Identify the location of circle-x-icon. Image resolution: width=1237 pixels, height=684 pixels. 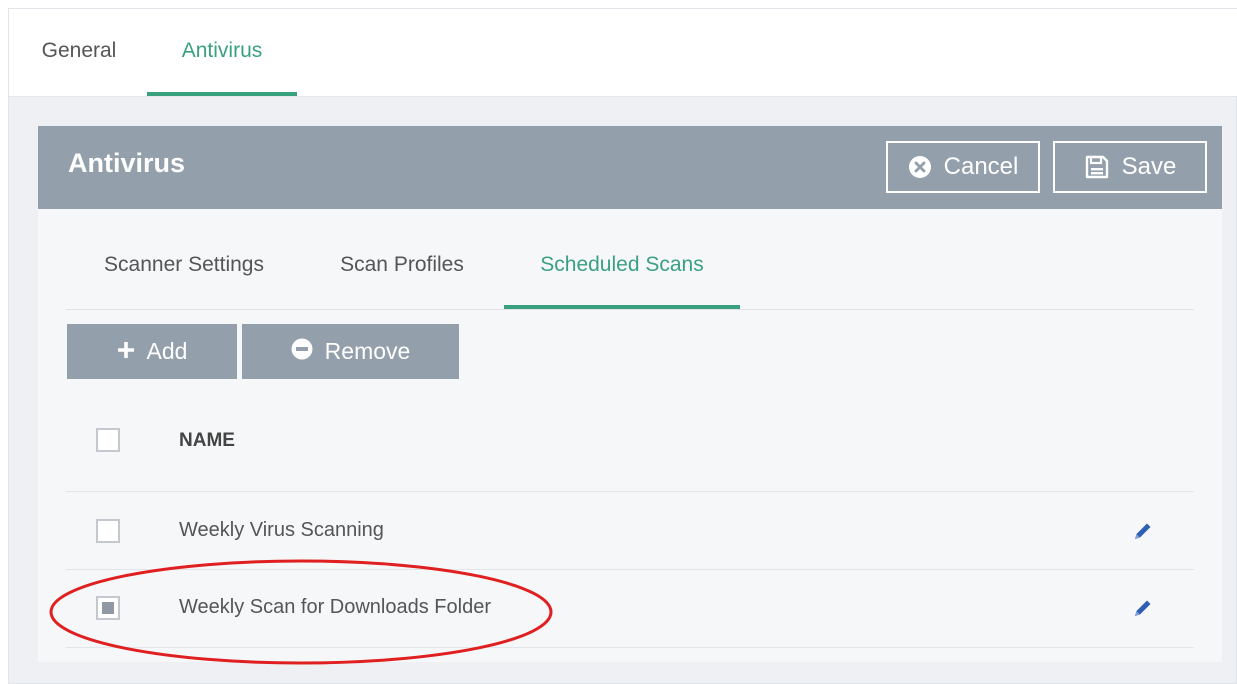
(920, 167).